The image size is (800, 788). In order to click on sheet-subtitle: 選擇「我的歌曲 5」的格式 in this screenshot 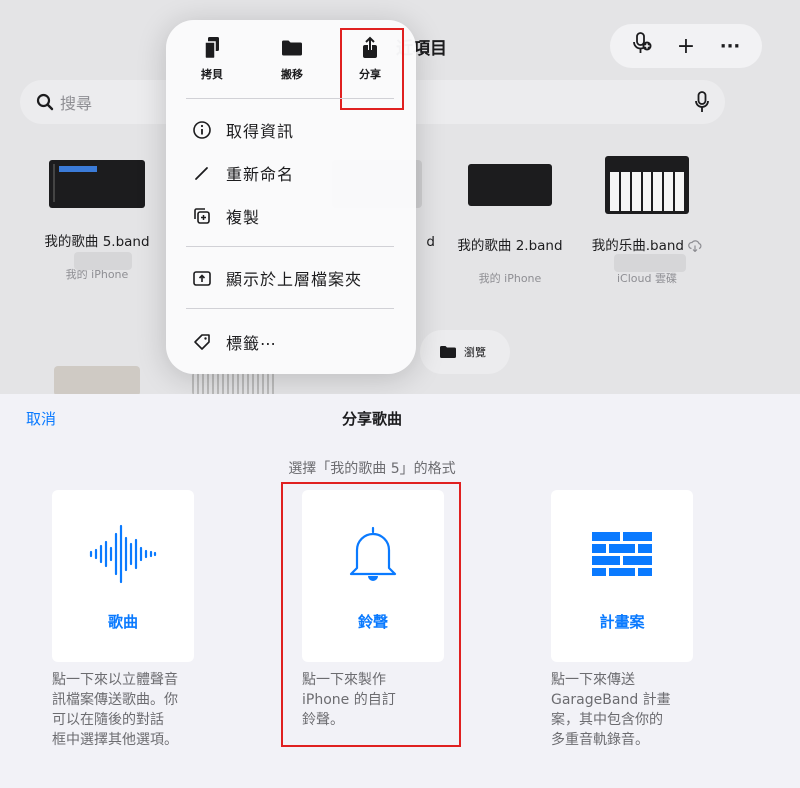, I will do `click(372, 469)`.